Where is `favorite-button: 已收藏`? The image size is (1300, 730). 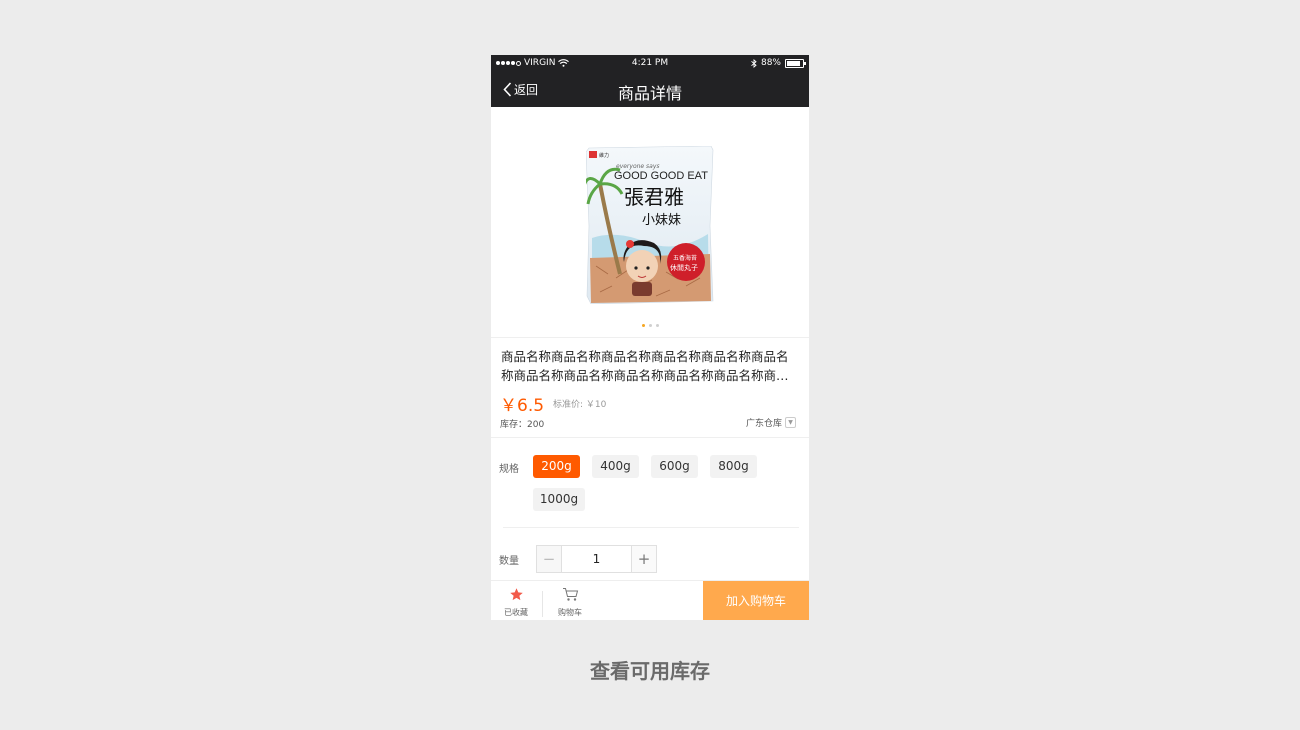
favorite-button: 已收藏 is located at coordinates (516, 600).